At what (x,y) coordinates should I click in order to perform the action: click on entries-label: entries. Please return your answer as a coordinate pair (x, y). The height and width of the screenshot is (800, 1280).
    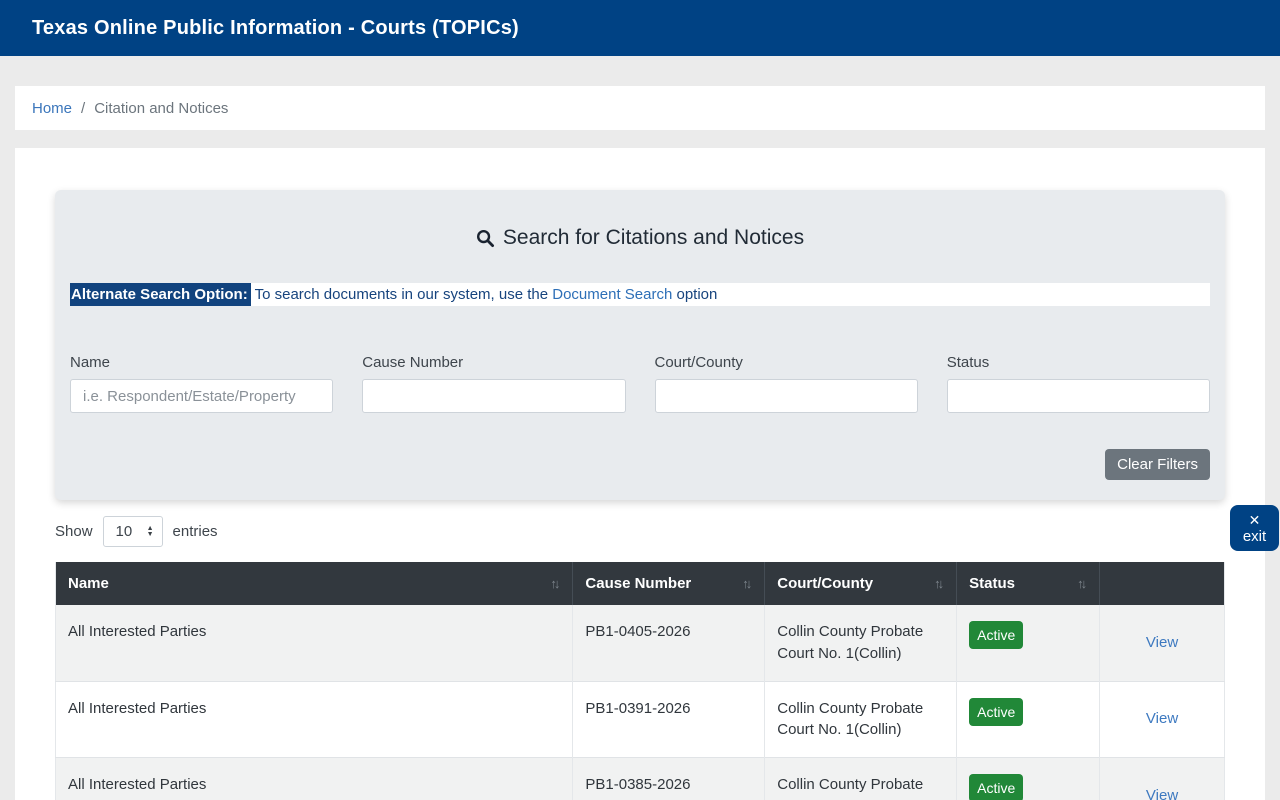
    Looking at the image, I should click on (195, 531).